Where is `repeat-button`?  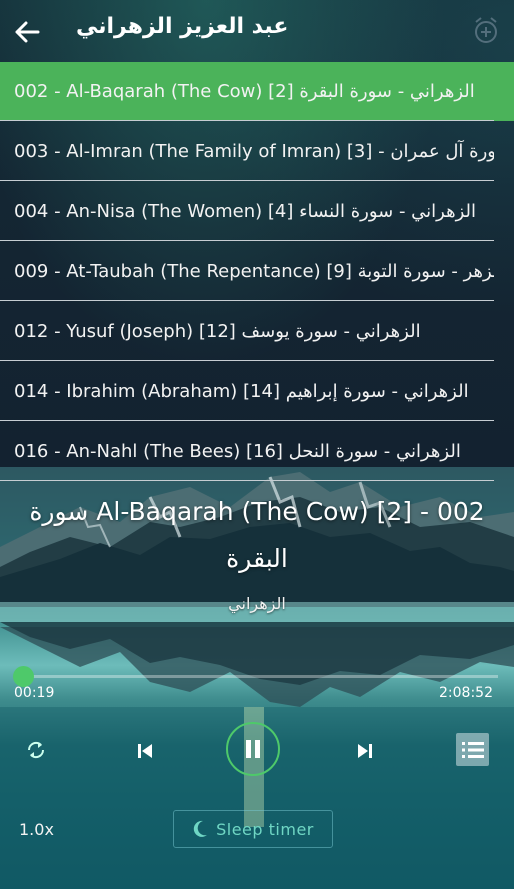 repeat-button is located at coordinates (36, 750).